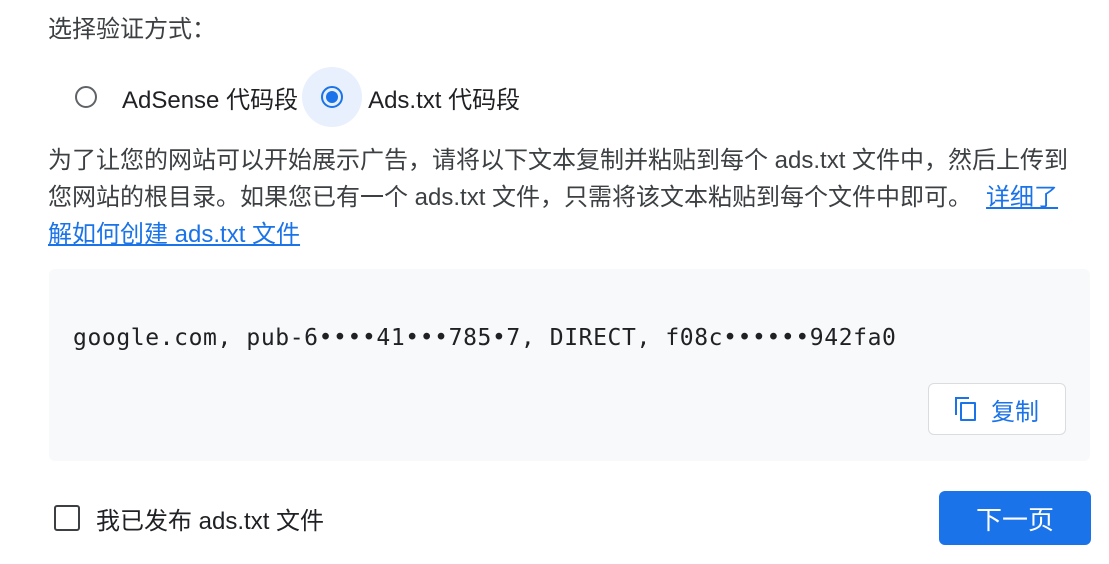 The width and height of the screenshot is (1109, 564). I want to click on radio-selected-icon, so click(332, 97).